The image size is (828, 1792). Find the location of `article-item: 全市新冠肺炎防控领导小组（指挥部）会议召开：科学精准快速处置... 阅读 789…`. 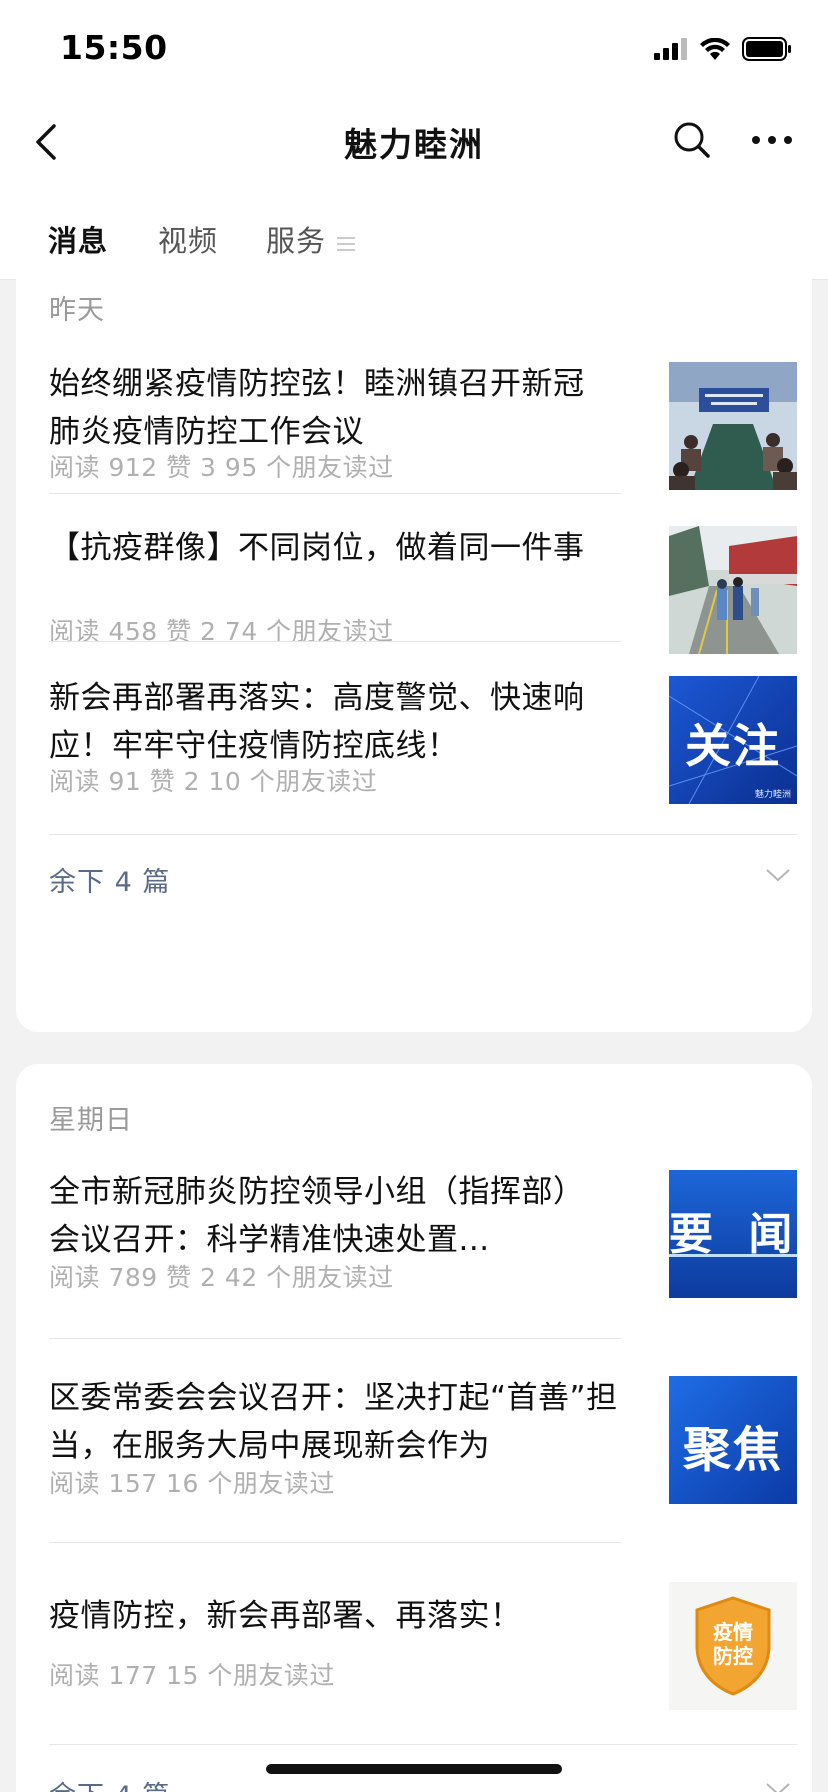

article-item: 全市新冠肺炎防控领导小组（指挥部）会议召开：科学精准快速处置... 阅读 789… is located at coordinates (423, 1233).